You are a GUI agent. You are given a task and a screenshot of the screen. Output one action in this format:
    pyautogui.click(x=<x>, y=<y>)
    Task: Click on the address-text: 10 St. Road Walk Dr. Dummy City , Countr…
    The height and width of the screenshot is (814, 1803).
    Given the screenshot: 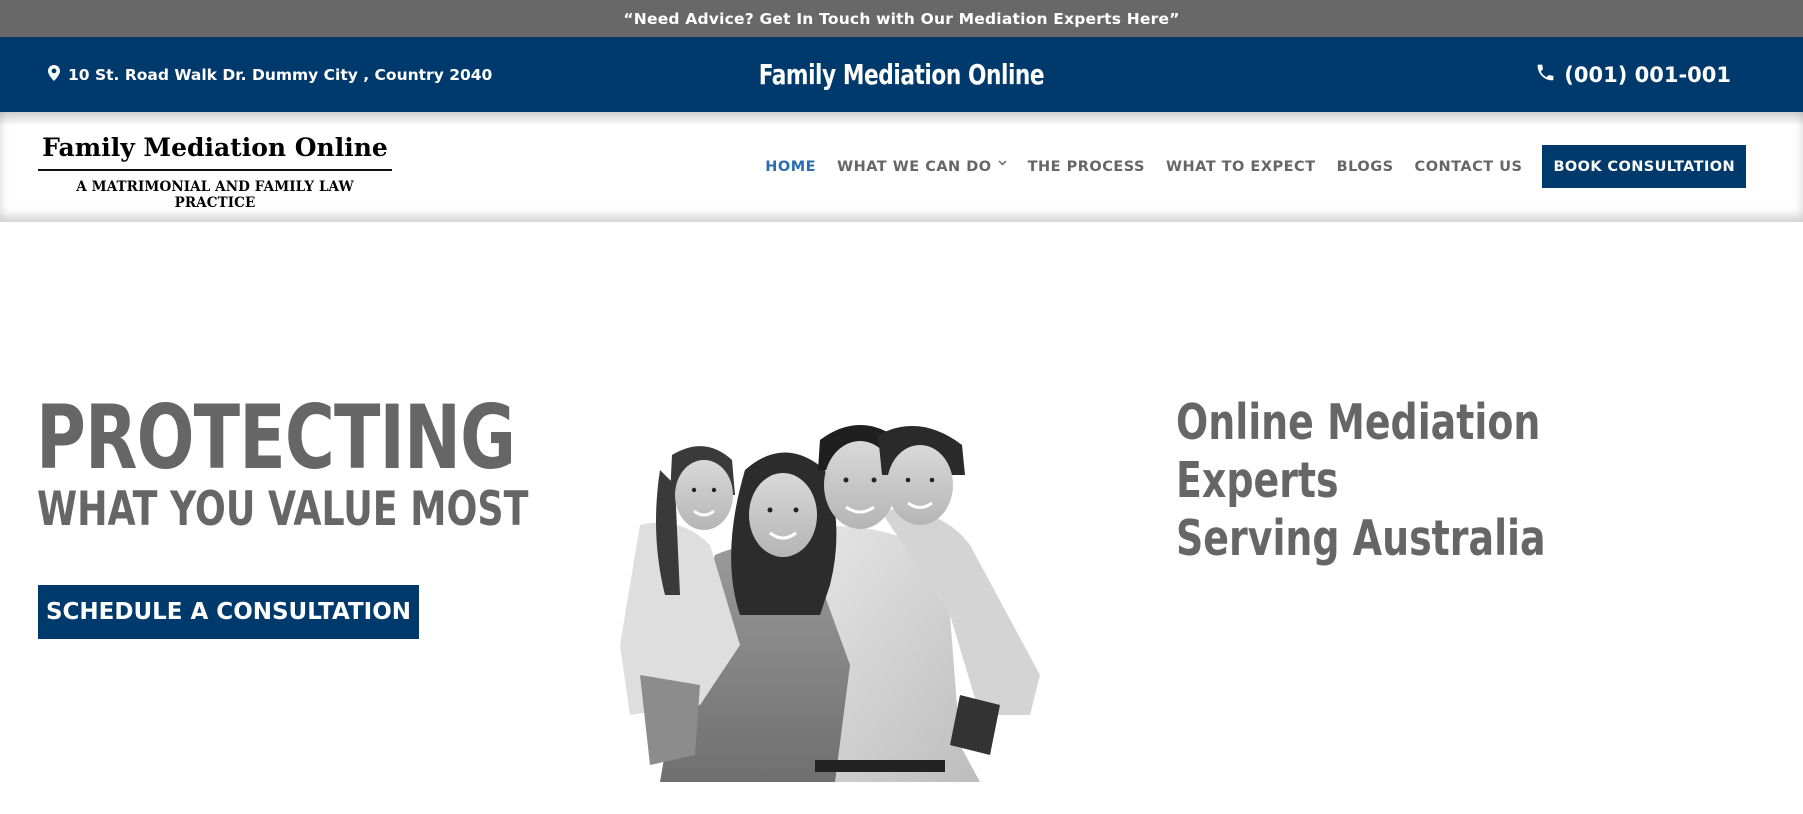 What is the action you would take?
    pyautogui.click(x=280, y=74)
    